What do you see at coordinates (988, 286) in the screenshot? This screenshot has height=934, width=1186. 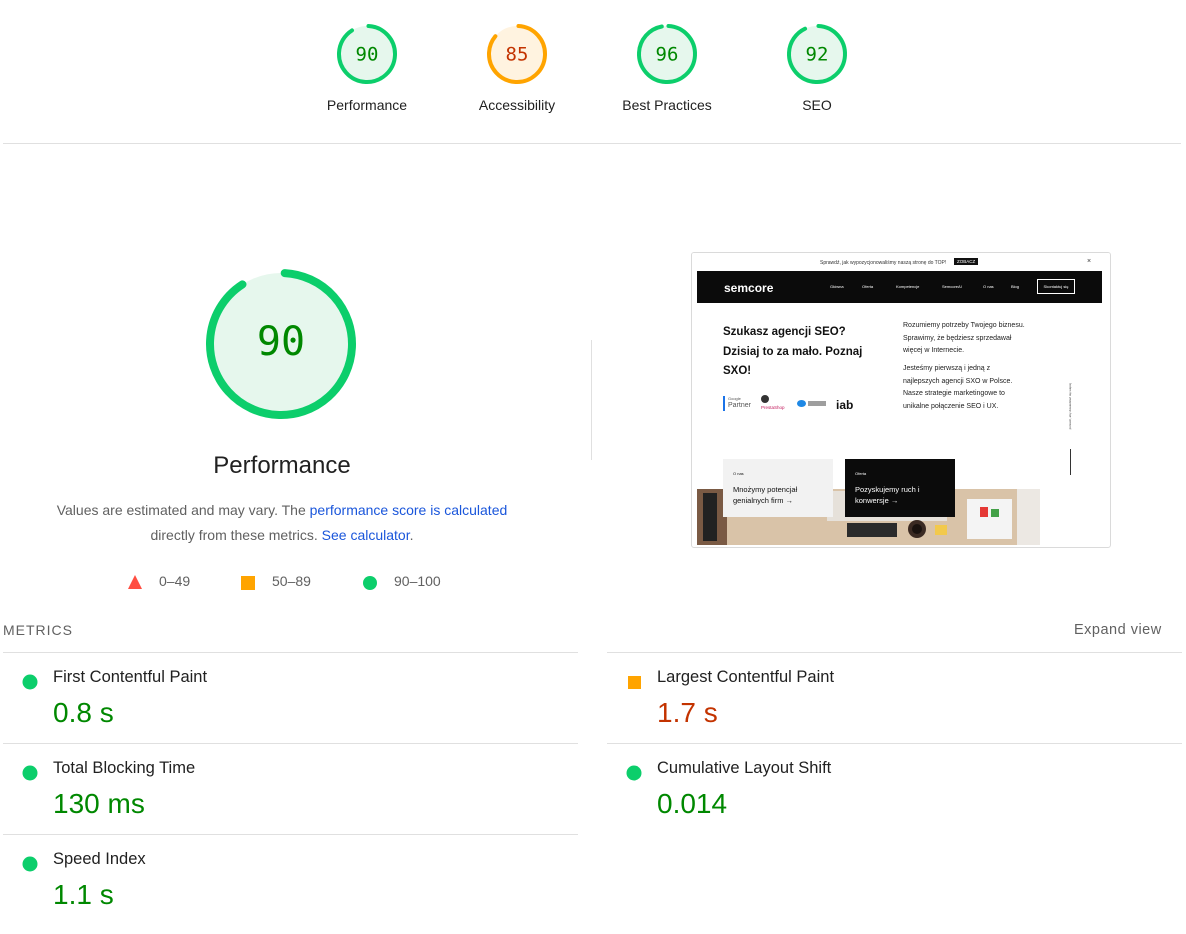 I see `screenshot-menu-item: O nas` at bounding box center [988, 286].